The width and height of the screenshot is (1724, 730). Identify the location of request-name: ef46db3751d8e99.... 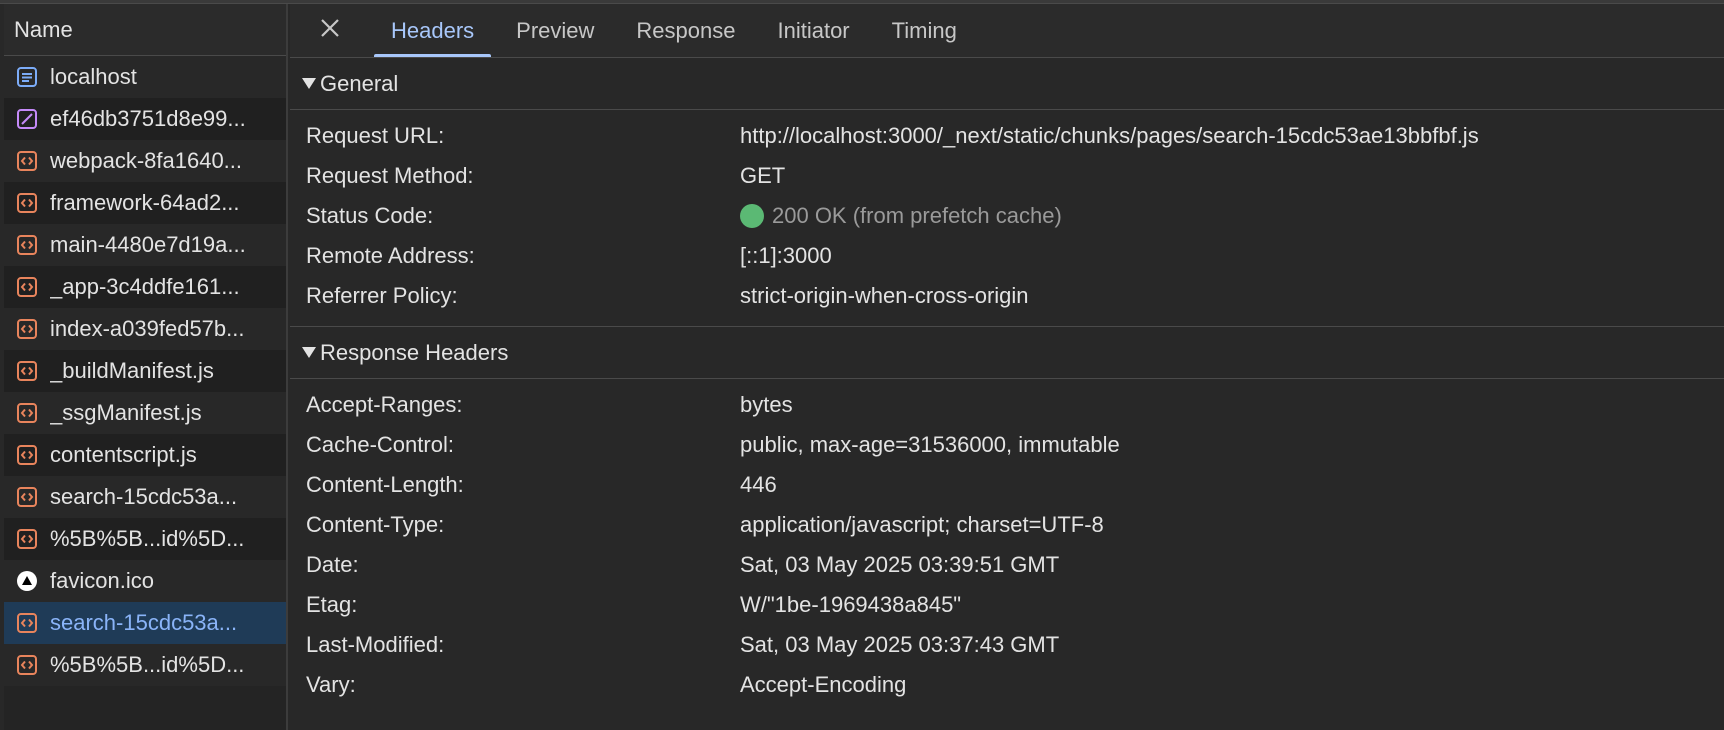
(148, 118).